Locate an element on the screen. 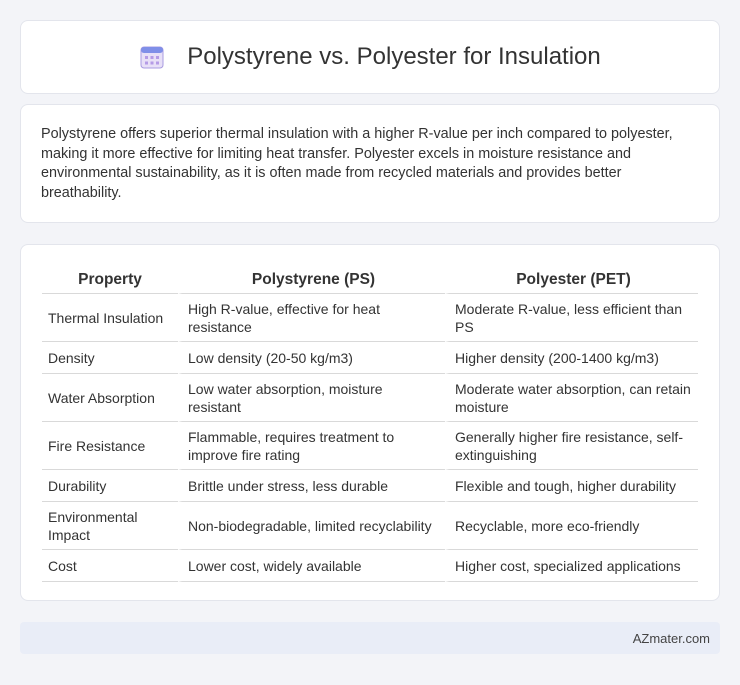 The image size is (740, 685). property-cell: Environmental Impact is located at coordinates (110, 526).